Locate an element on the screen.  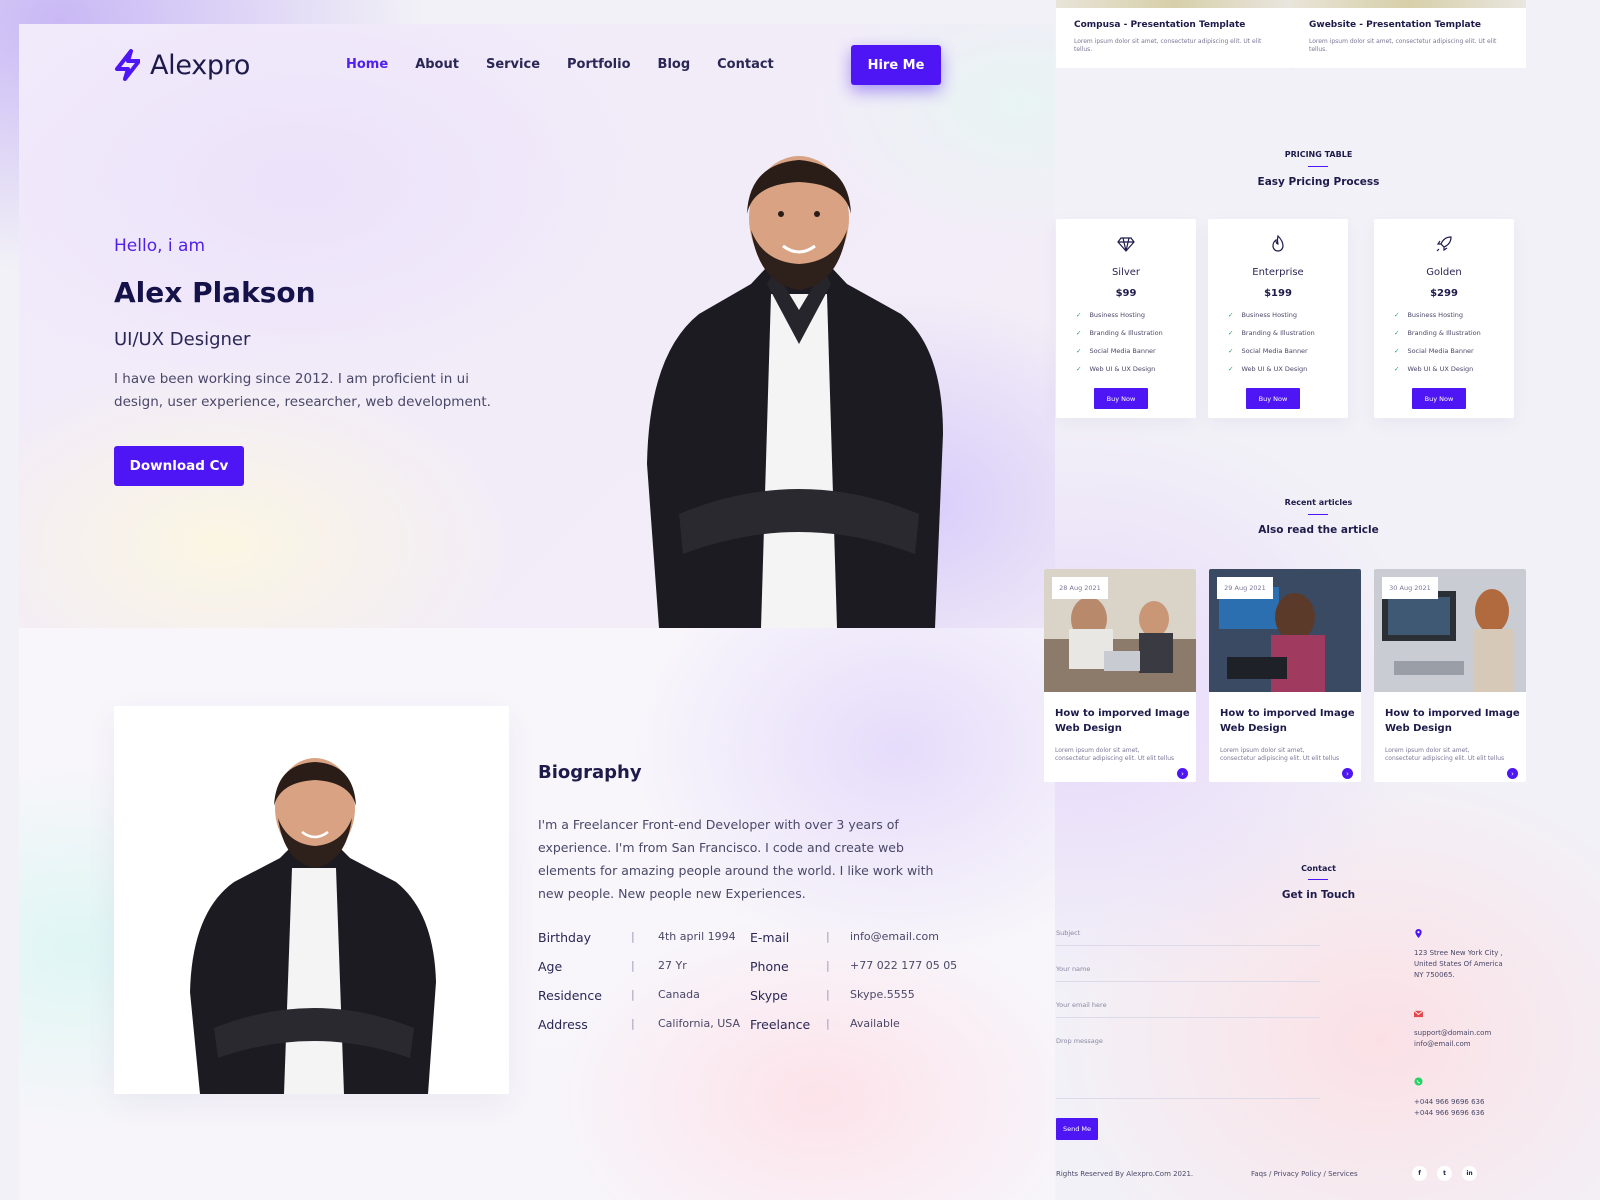
nav-portfolio: Portfolio is located at coordinates (599, 64).